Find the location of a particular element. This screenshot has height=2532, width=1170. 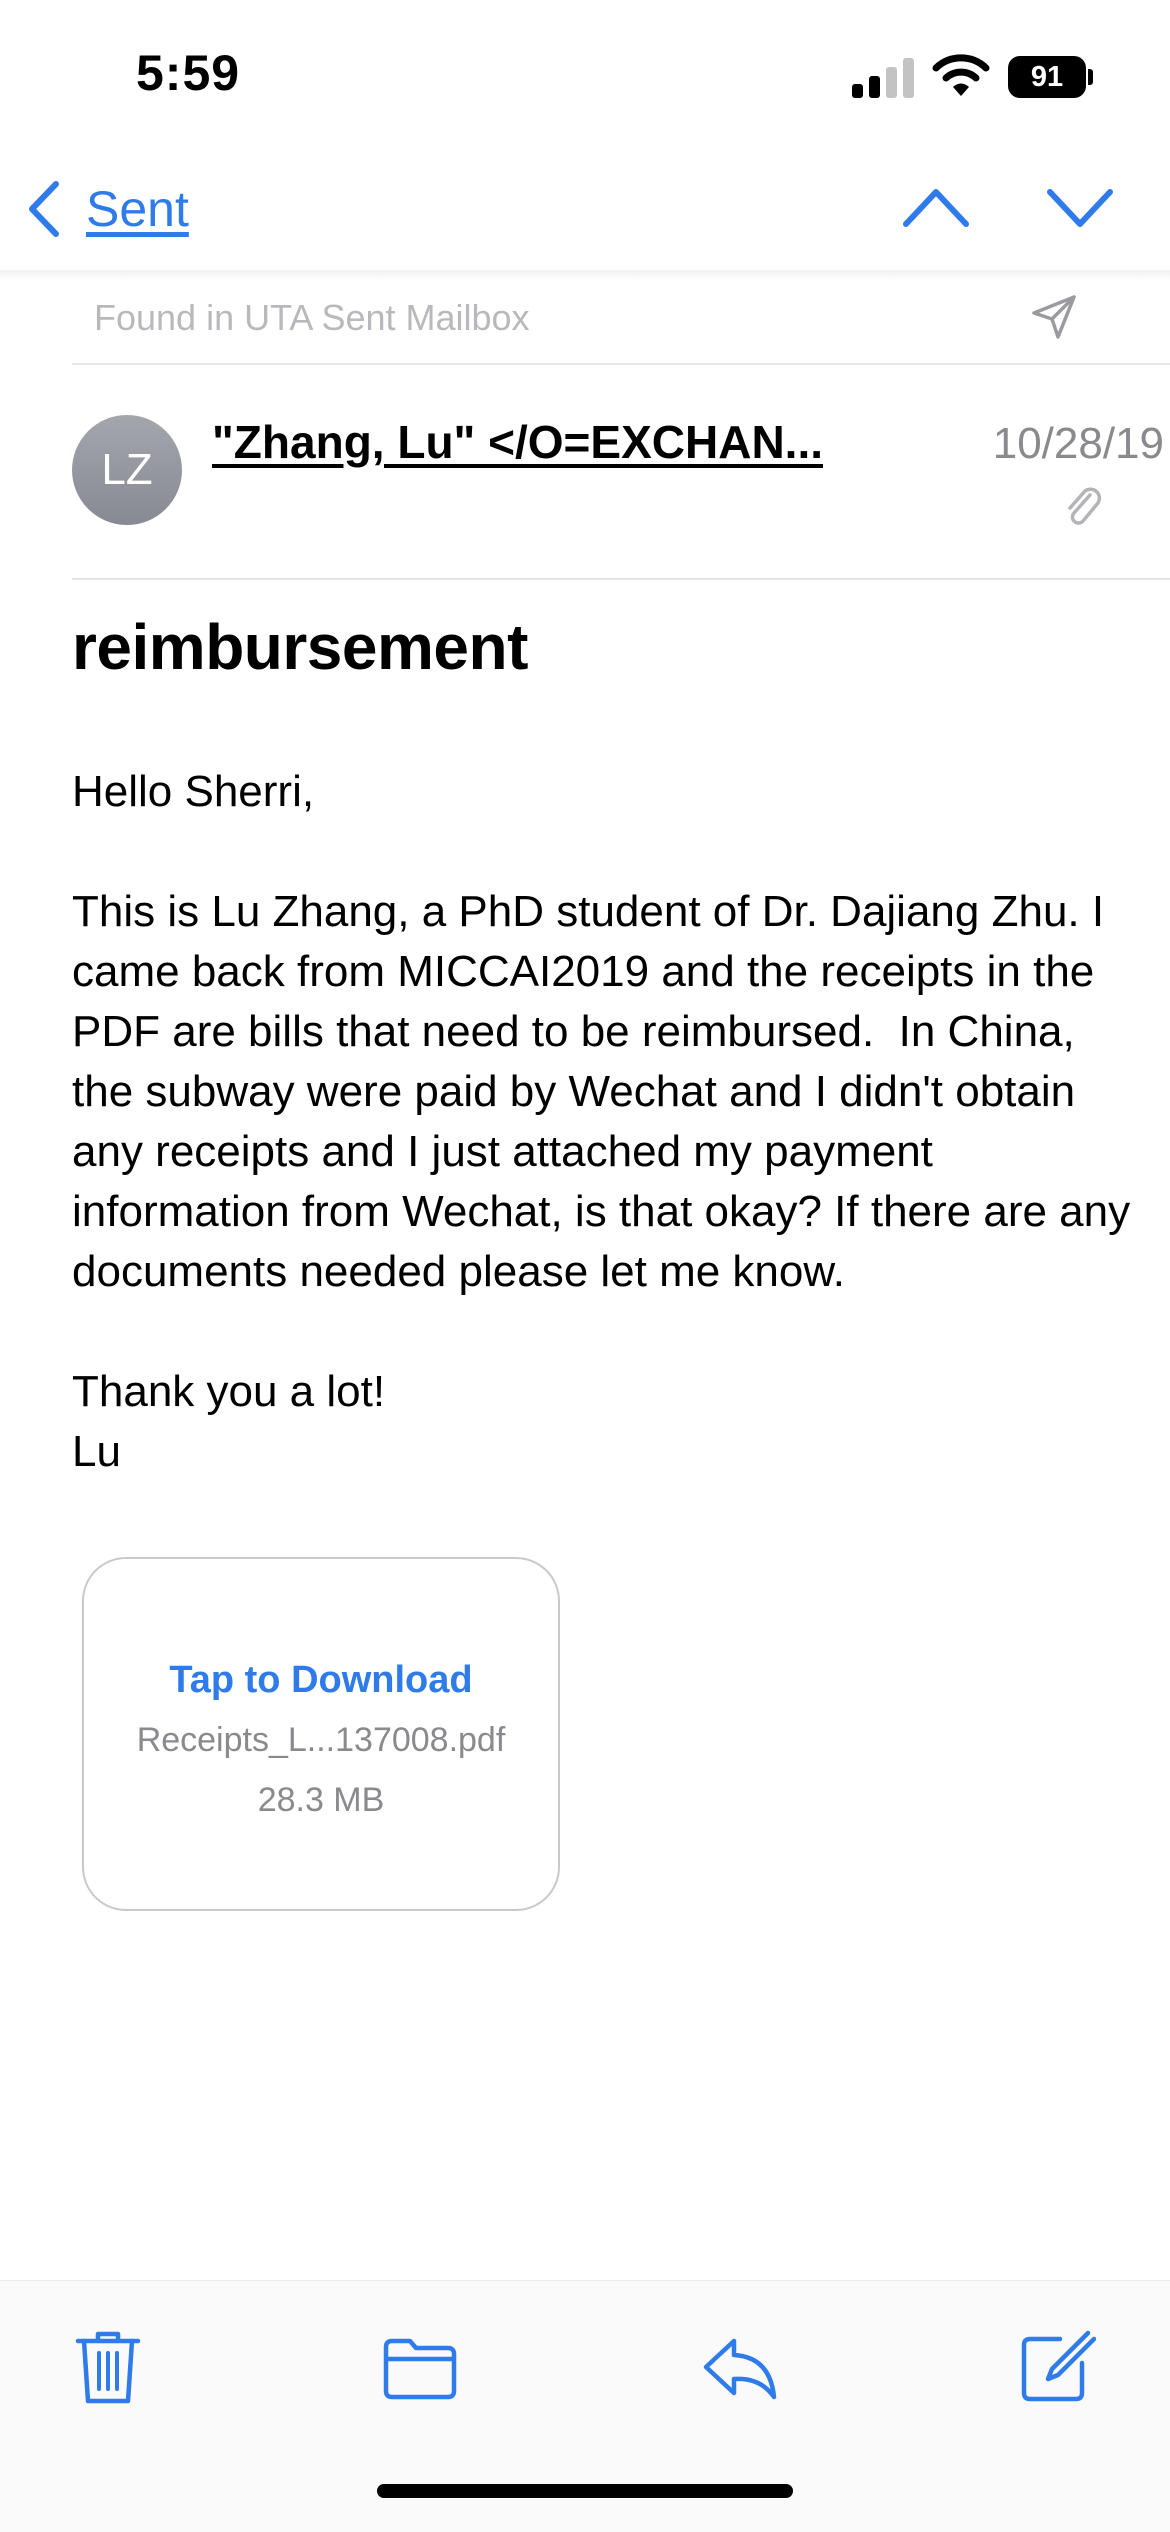

home-indicator is located at coordinates (585, 2491).